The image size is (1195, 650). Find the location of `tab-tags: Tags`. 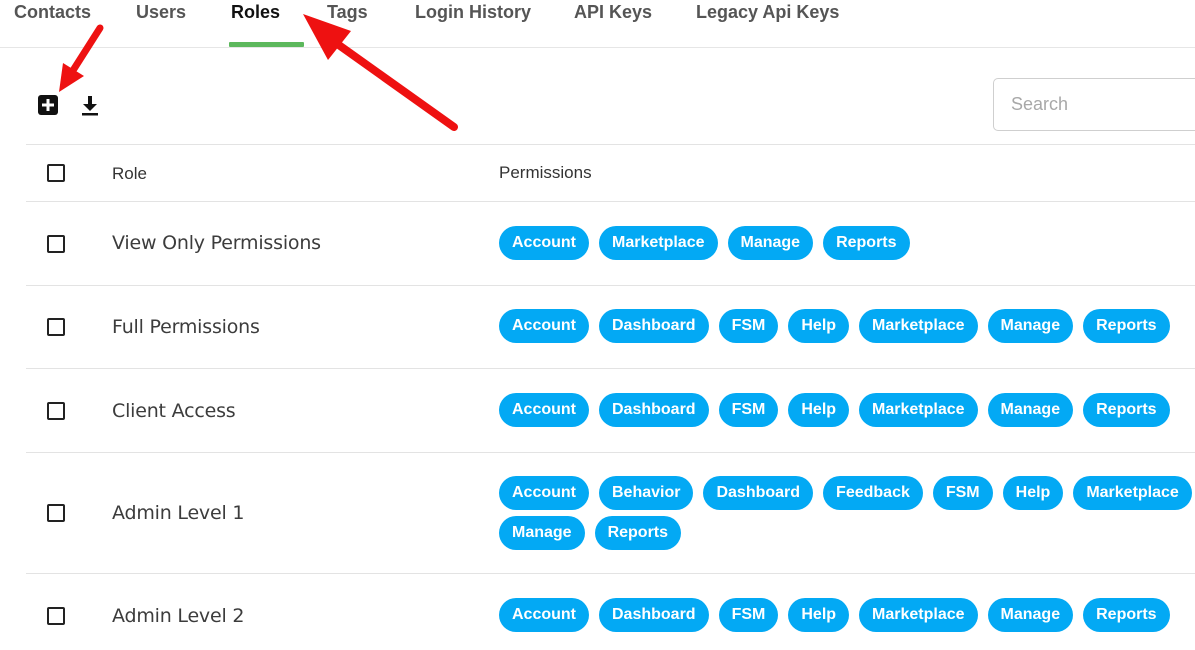

tab-tags: Tags is located at coordinates (347, 23).